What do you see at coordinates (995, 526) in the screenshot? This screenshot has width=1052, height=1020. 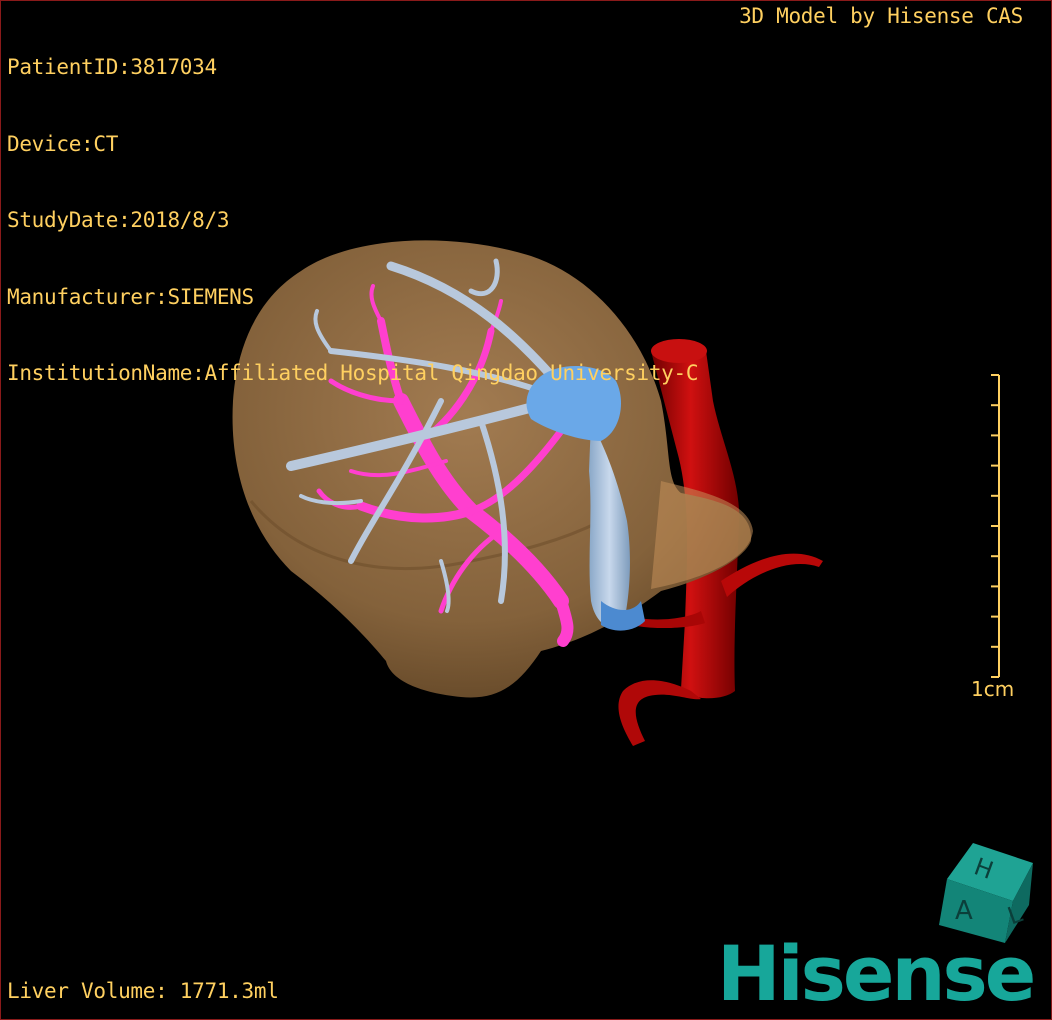 I see `scale-bar` at bounding box center [995, 526].